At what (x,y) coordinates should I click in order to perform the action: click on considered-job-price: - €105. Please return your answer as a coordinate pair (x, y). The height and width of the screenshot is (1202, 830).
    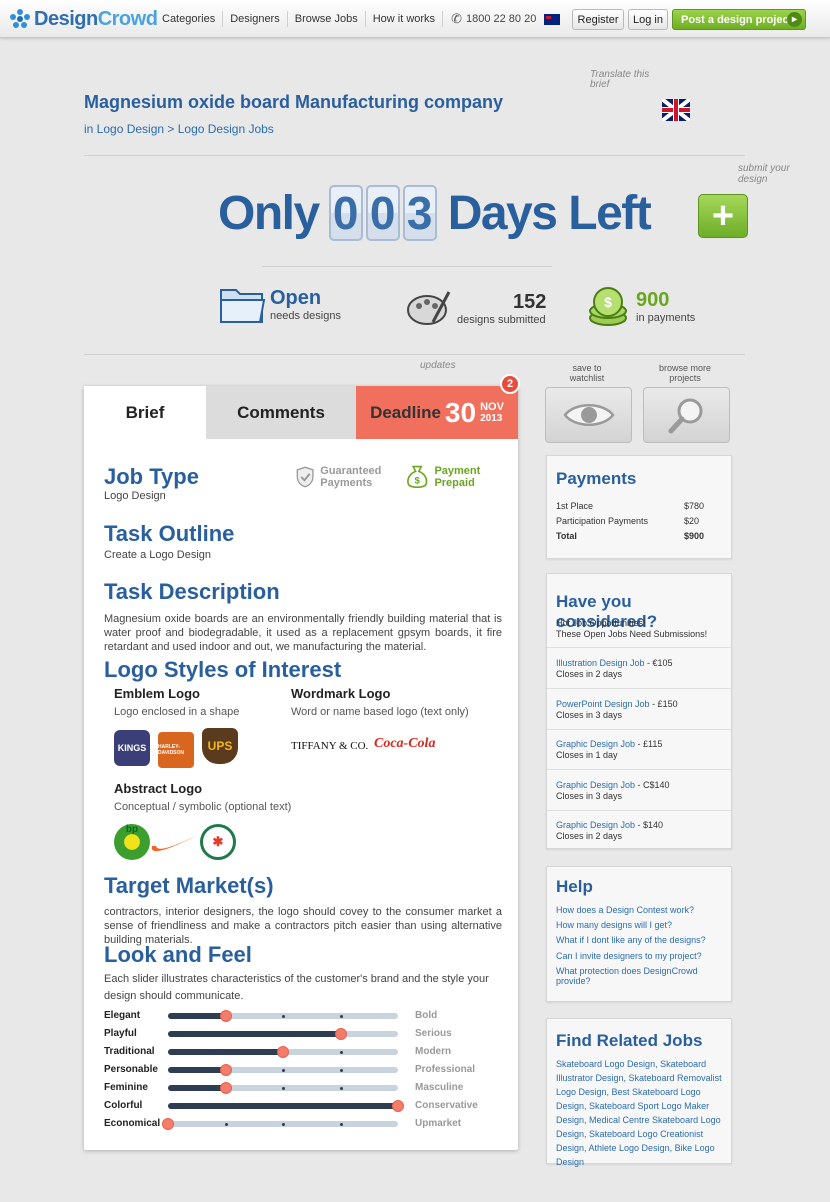
    Looking at the image, I should click on (658, 663).